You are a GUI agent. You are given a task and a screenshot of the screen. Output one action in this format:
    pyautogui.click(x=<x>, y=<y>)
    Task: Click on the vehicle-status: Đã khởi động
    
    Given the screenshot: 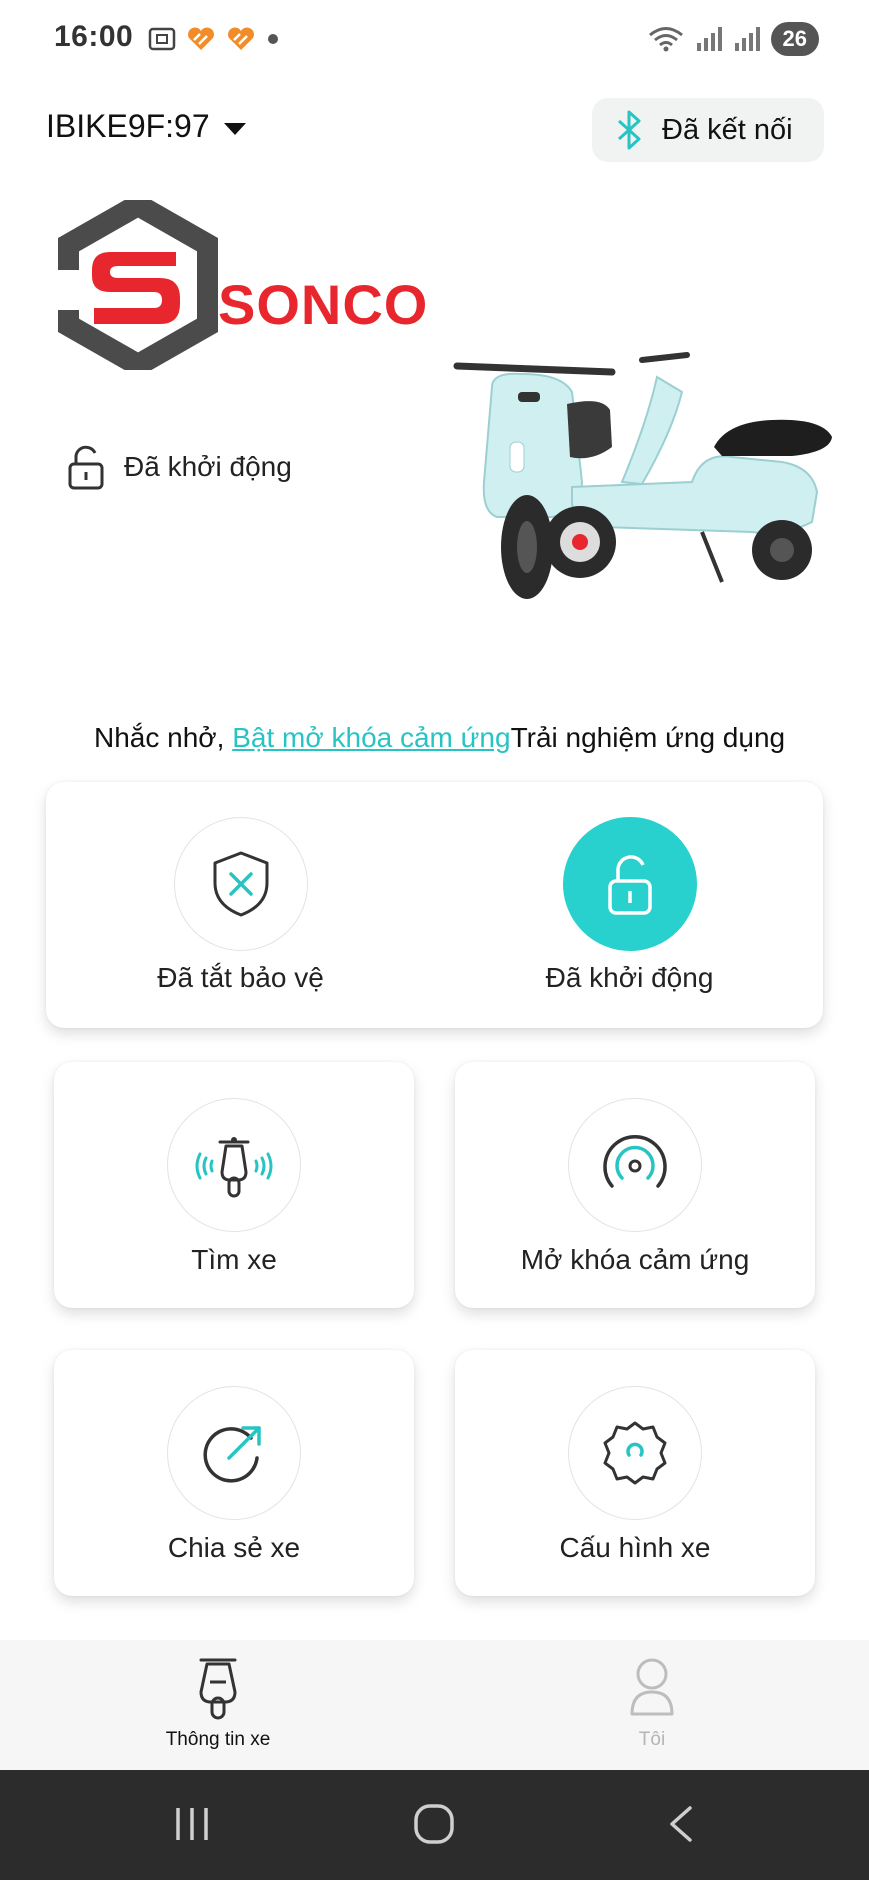 What is the action you would take?
    pyautogui.click(x=179, y=467)
    